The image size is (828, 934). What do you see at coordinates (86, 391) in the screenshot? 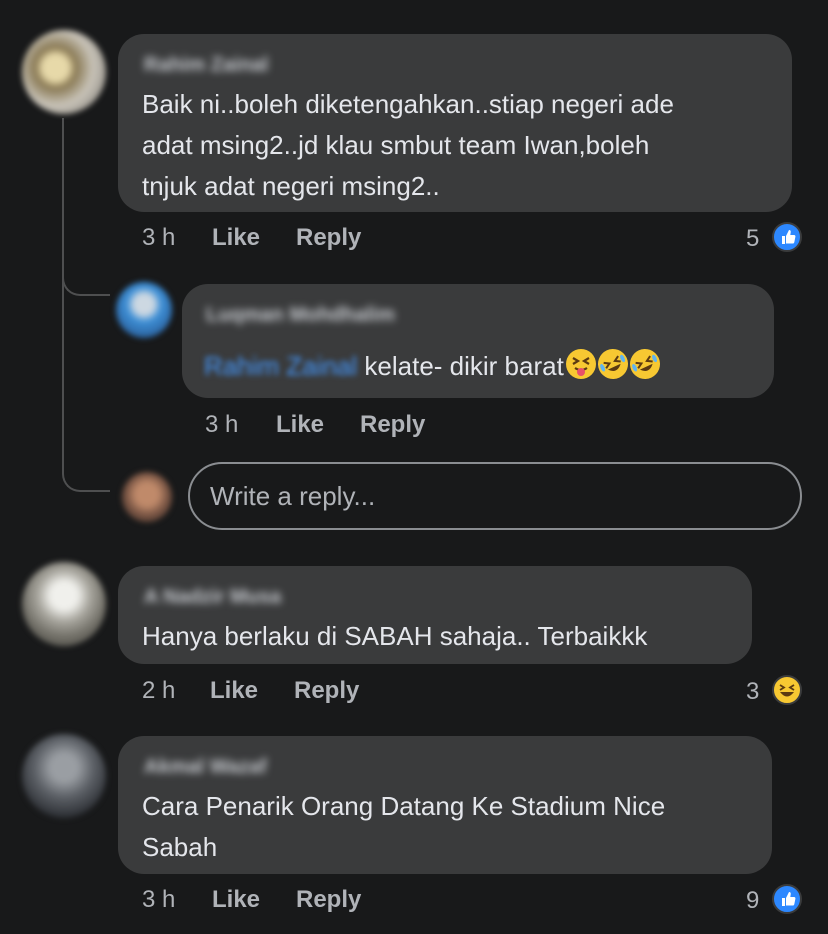
I see `thread-line-curve-input` at bounding box center [86, 391].